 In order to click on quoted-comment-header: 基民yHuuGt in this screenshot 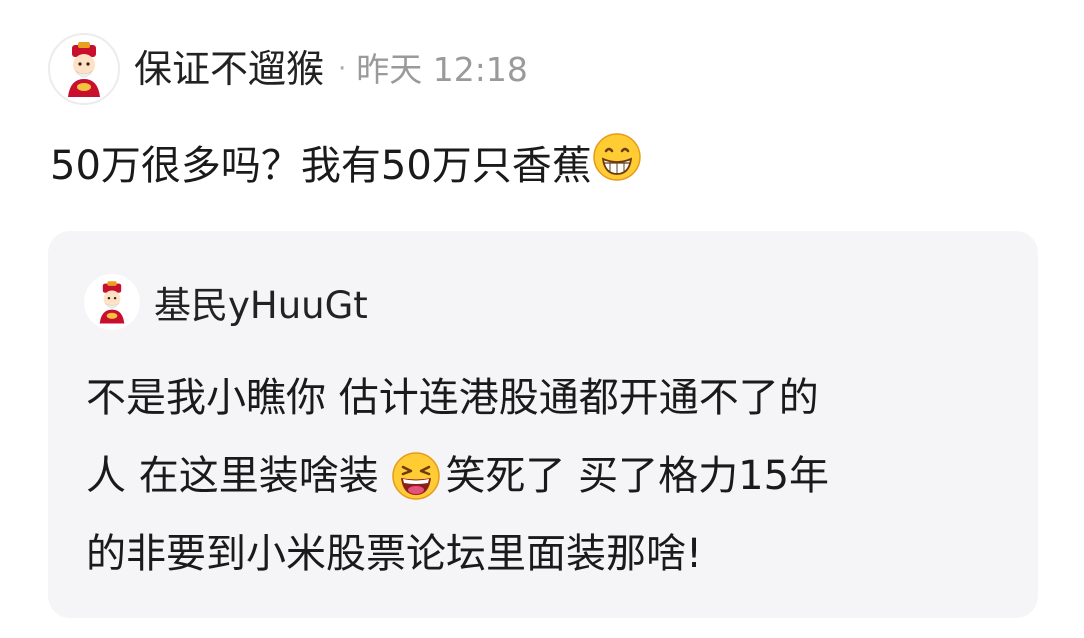, I will do `click(226, 302)`.